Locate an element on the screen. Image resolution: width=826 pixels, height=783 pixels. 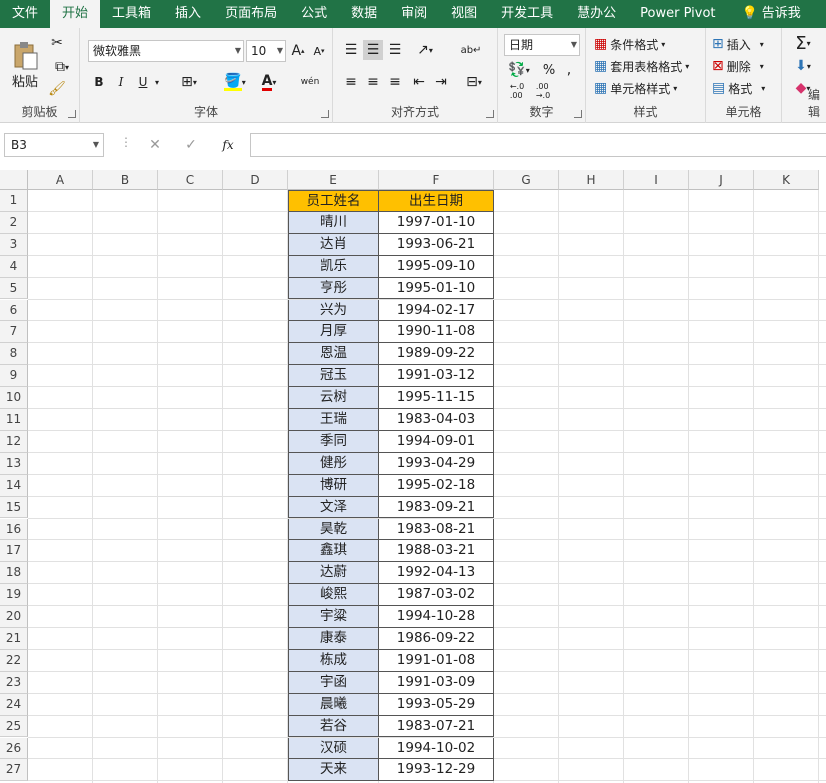
grow-font-button: A ▴ is located at coordinates (298, 51).